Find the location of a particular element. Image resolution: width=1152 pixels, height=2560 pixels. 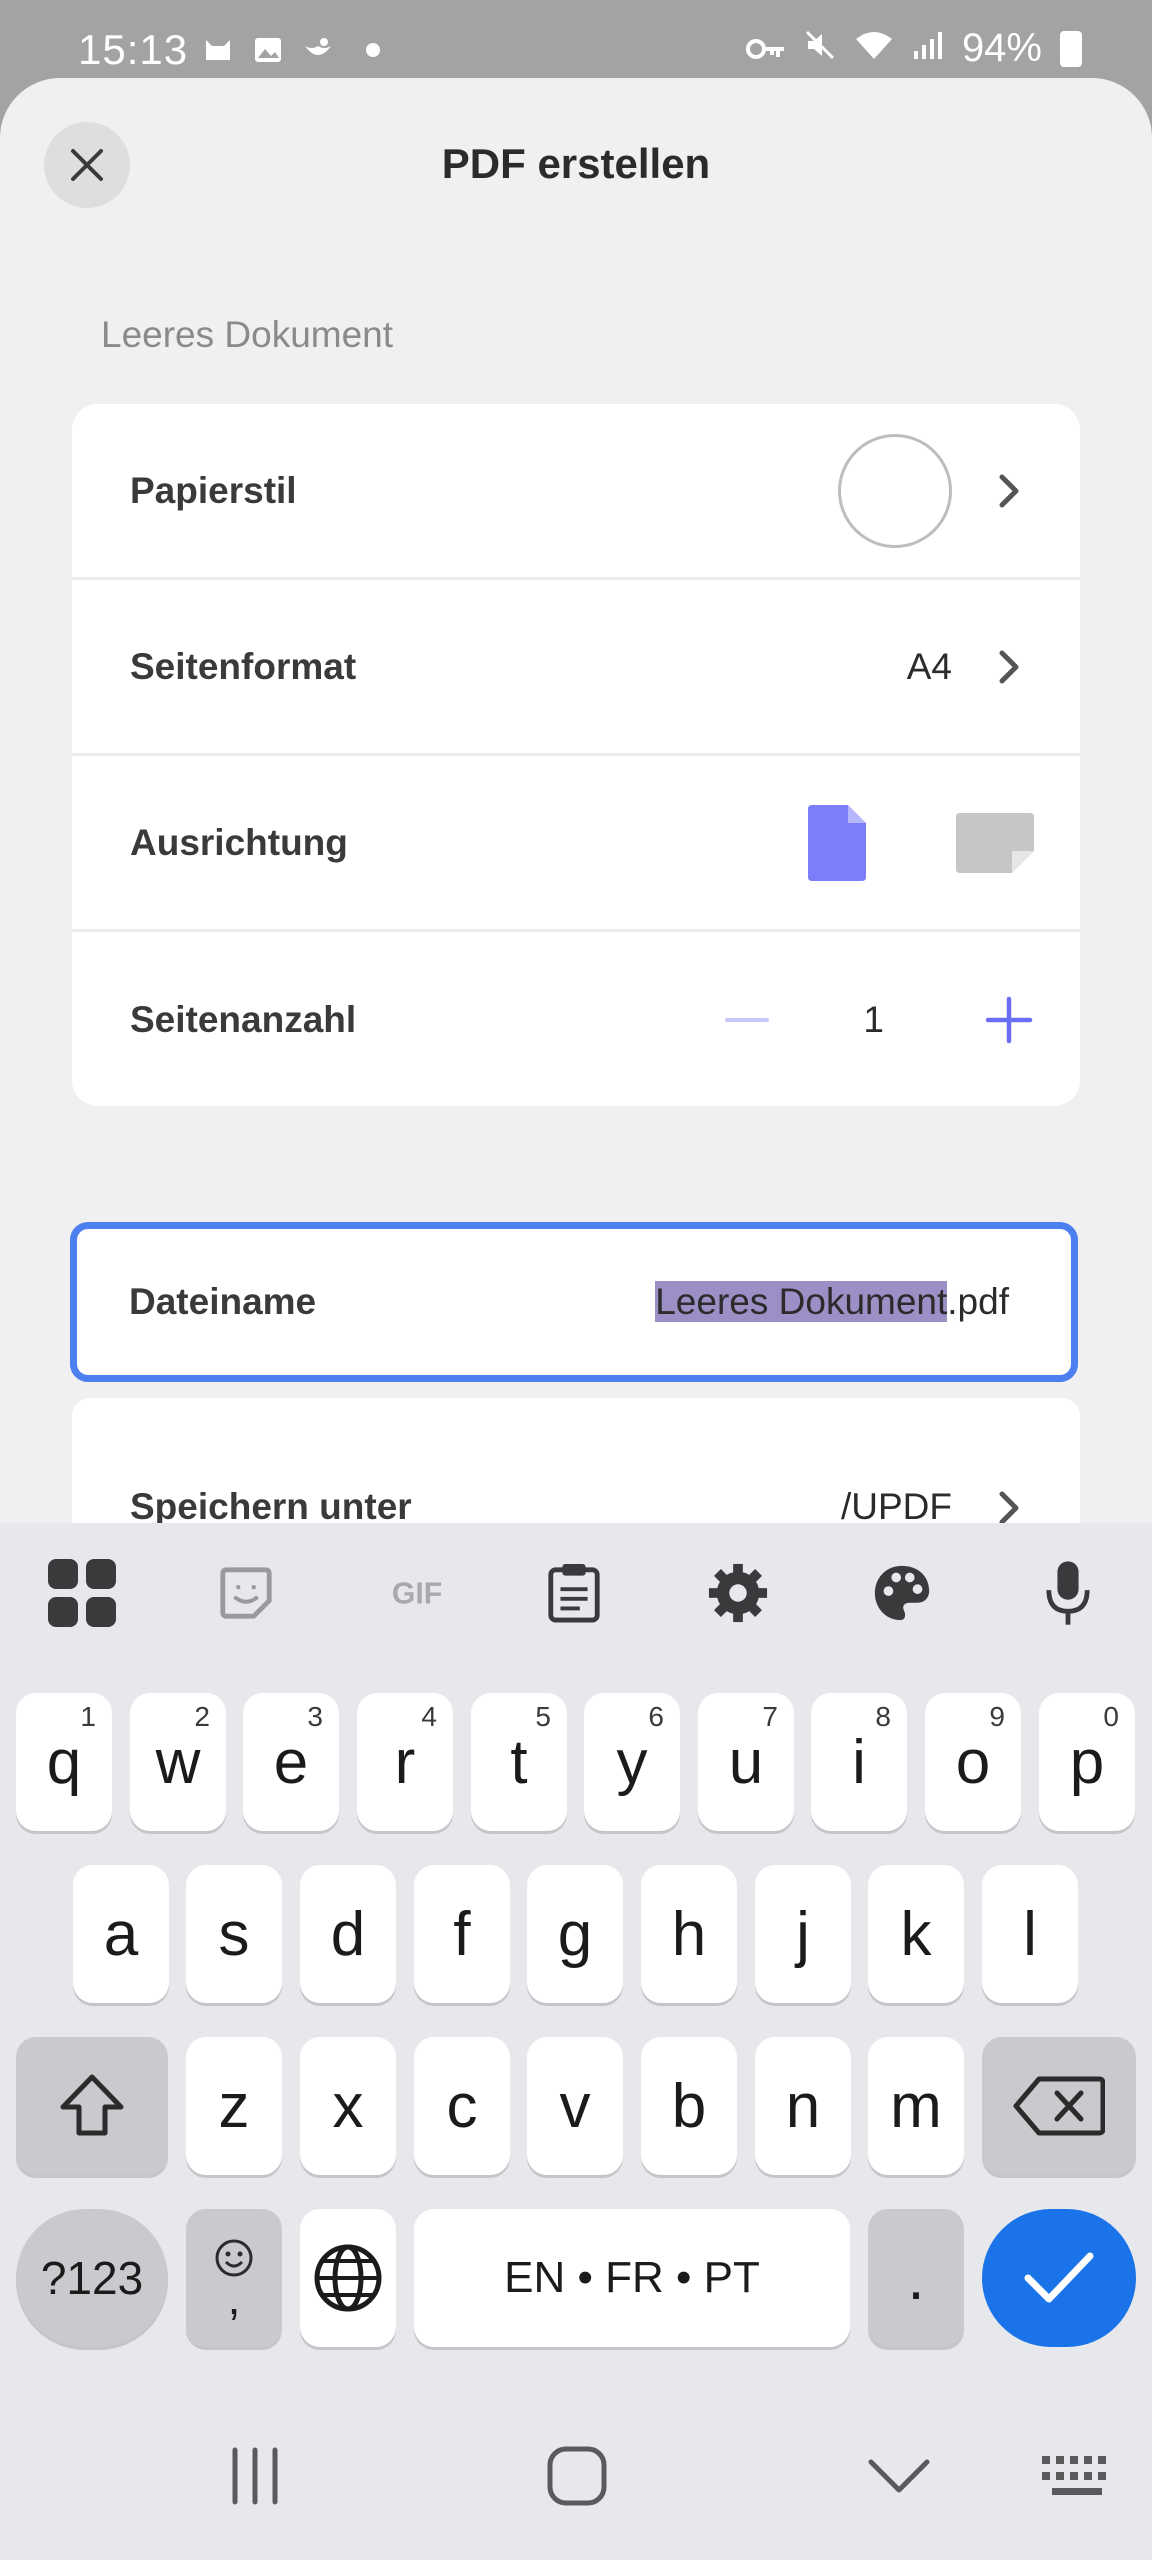

key-b: b is located at coordinates (689, 2106).